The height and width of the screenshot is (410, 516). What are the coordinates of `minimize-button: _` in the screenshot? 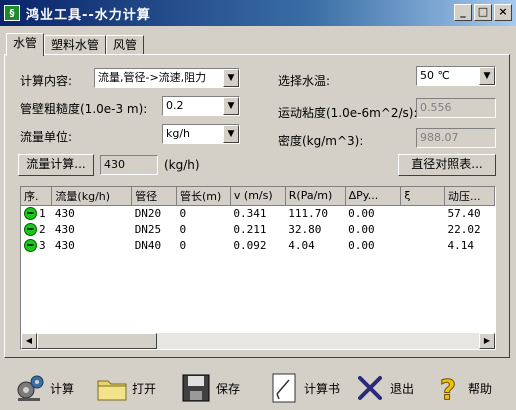 It's located at (463, 12).